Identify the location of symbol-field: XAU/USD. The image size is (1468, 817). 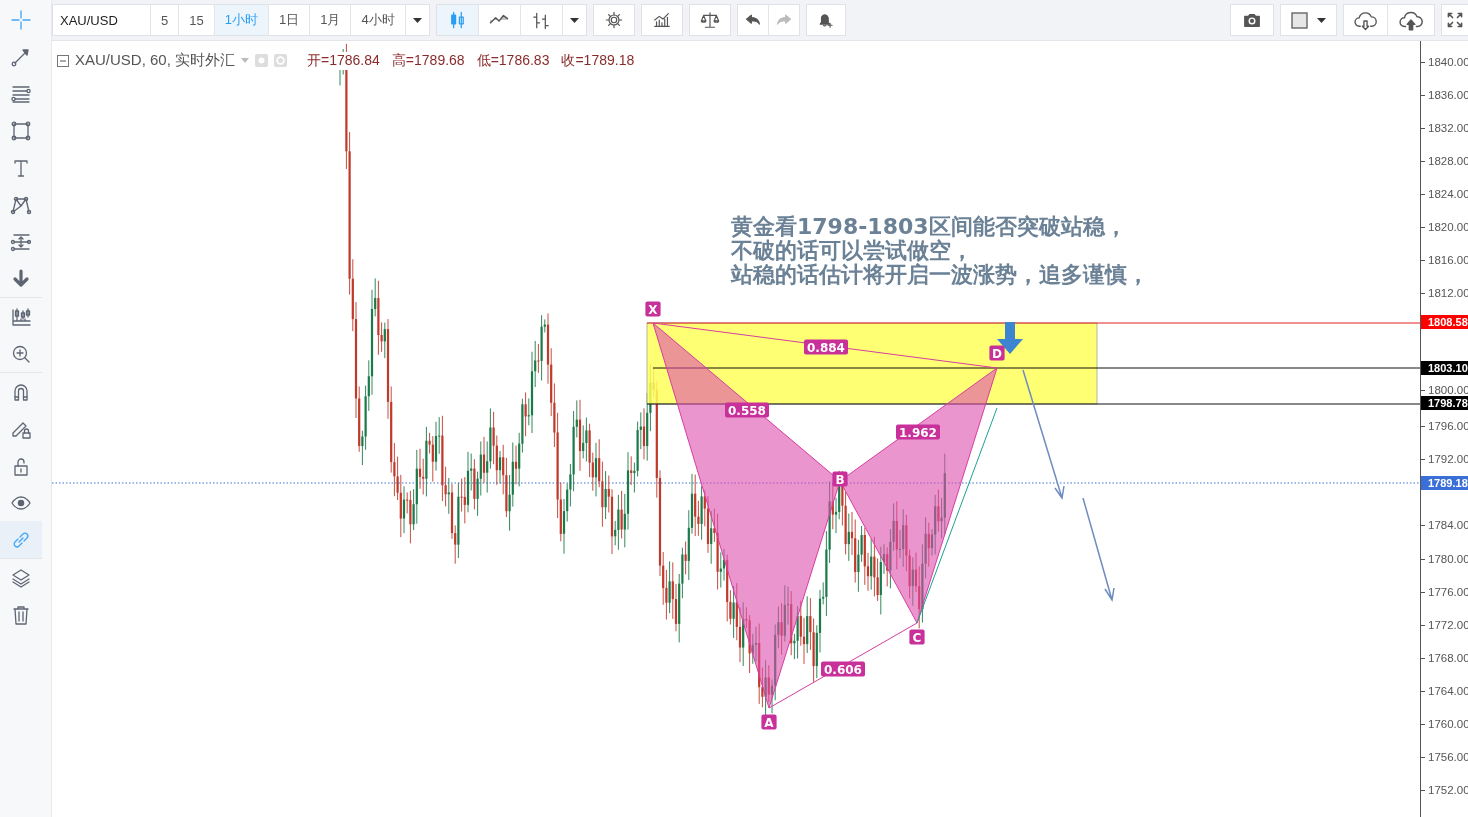
(102, 20).